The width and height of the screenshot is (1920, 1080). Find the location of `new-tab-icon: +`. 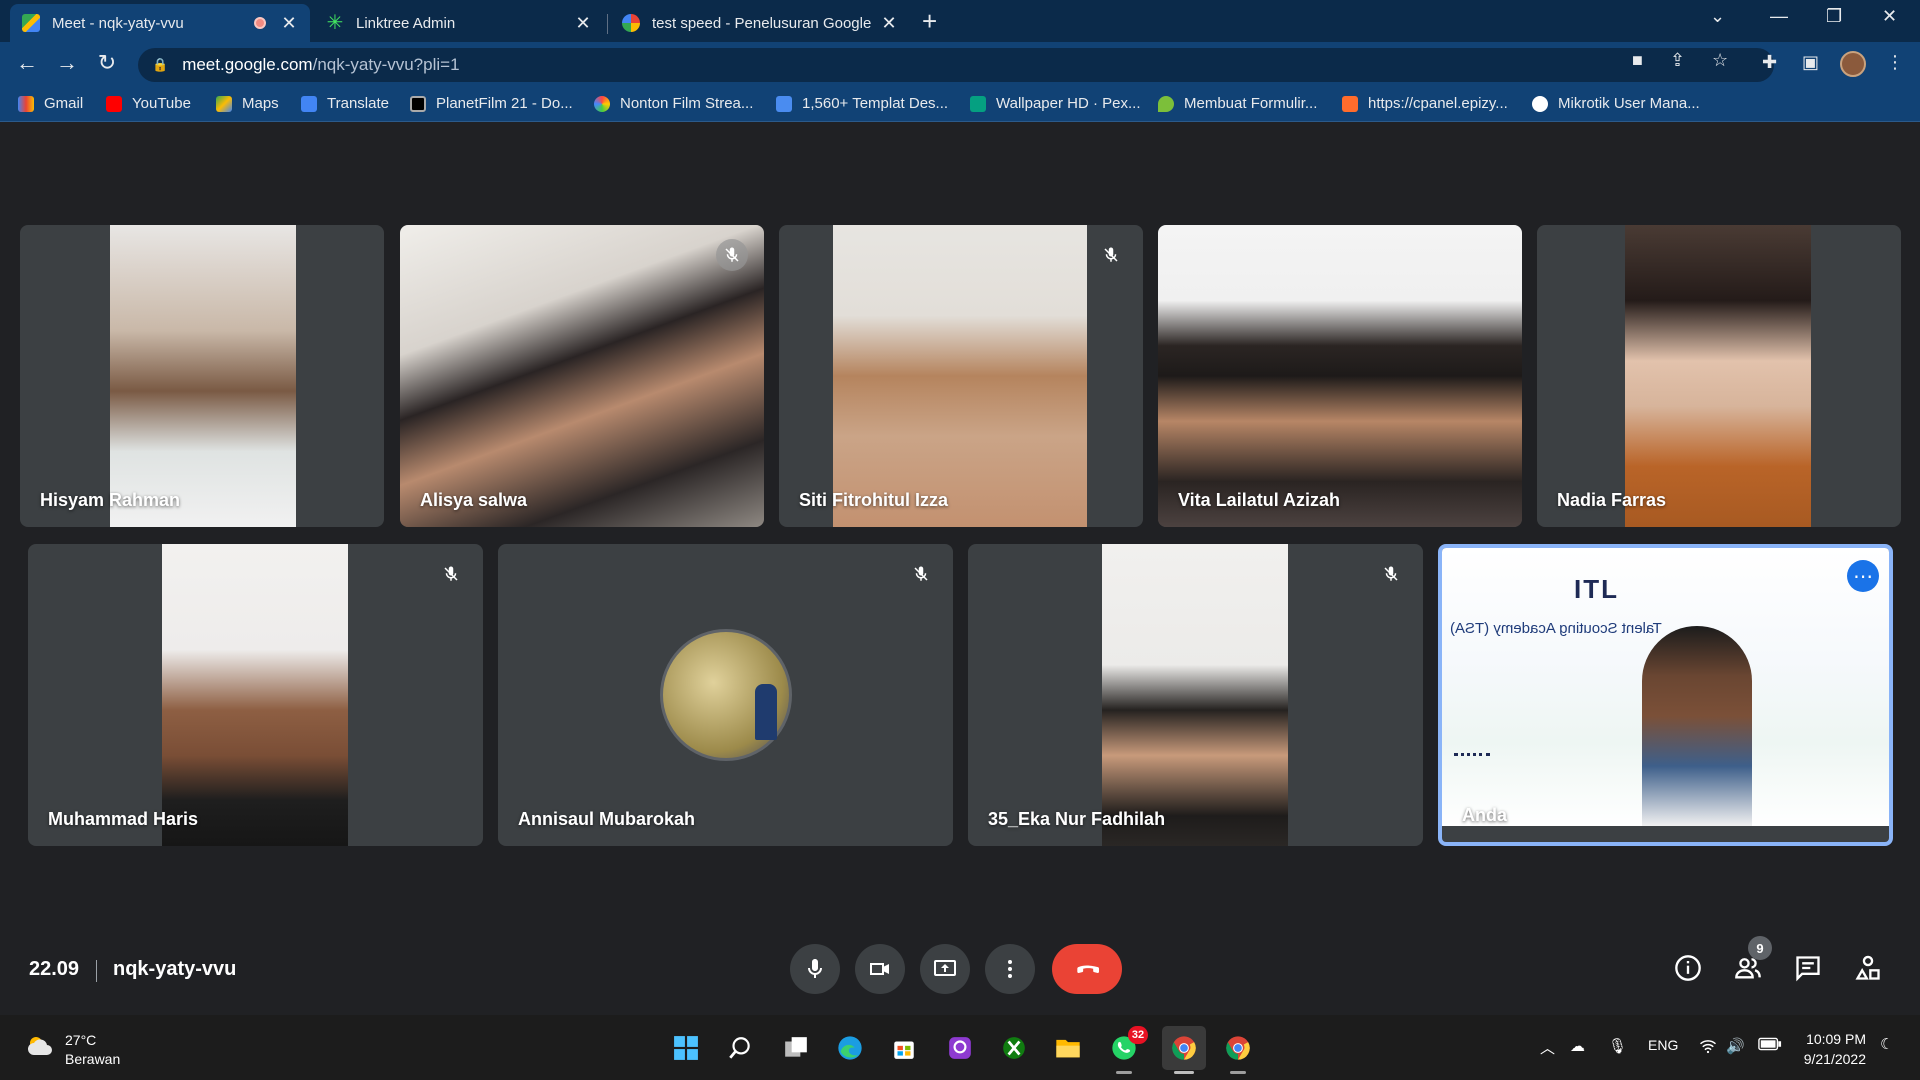

new-tab-icon: + is located at coordinates (929, 21).